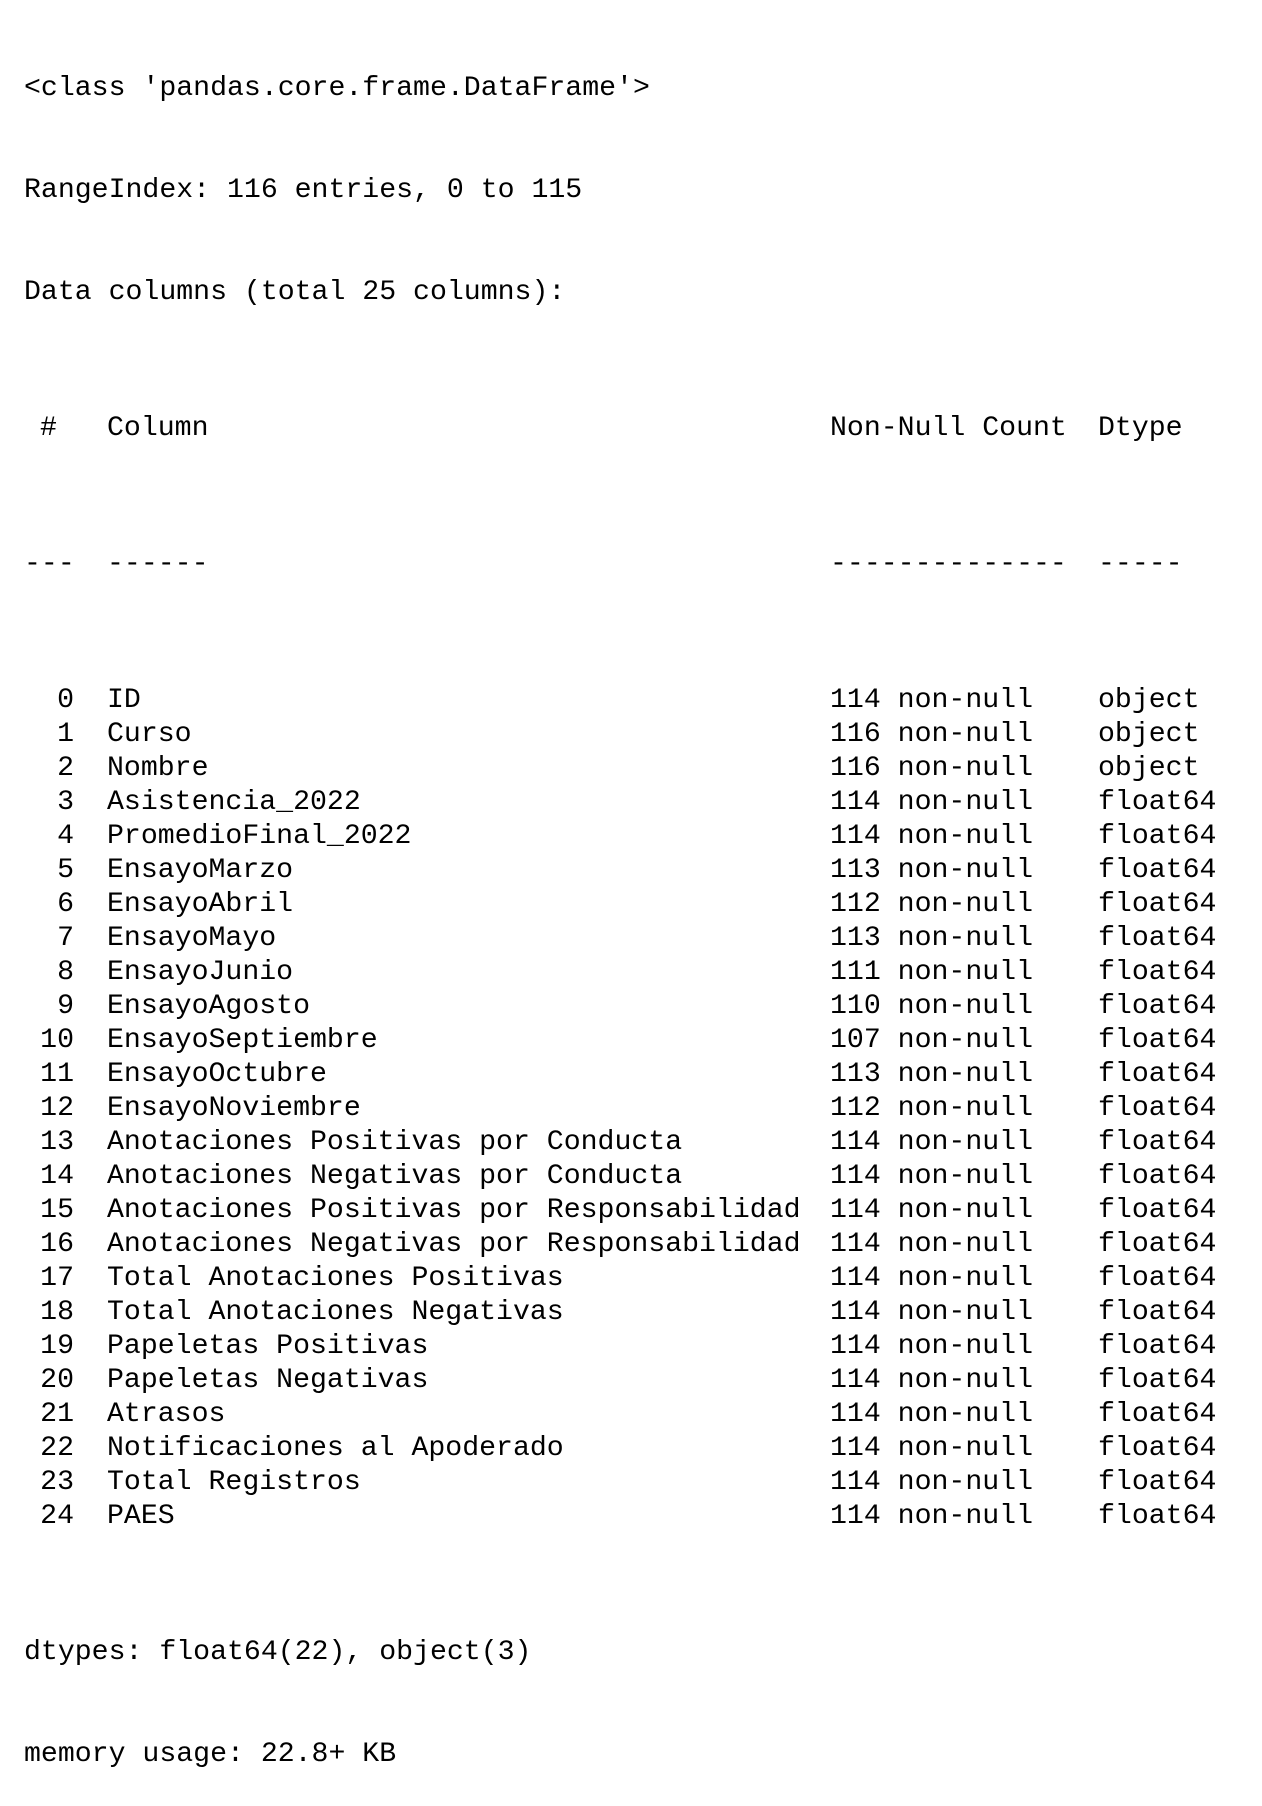 The height and width of the screenshot is (1806, 1262). I want to click on row-index: 12, so click(57, 1108).